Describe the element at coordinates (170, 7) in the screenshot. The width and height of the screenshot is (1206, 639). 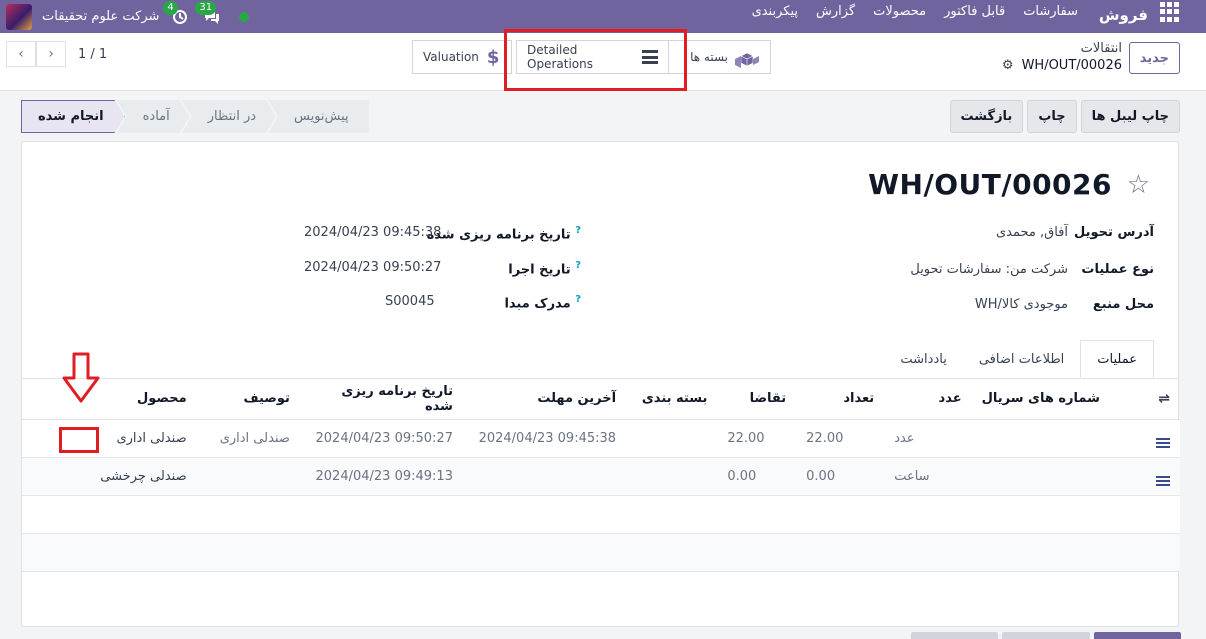
I see `activity-count-badge: 4` at that location.